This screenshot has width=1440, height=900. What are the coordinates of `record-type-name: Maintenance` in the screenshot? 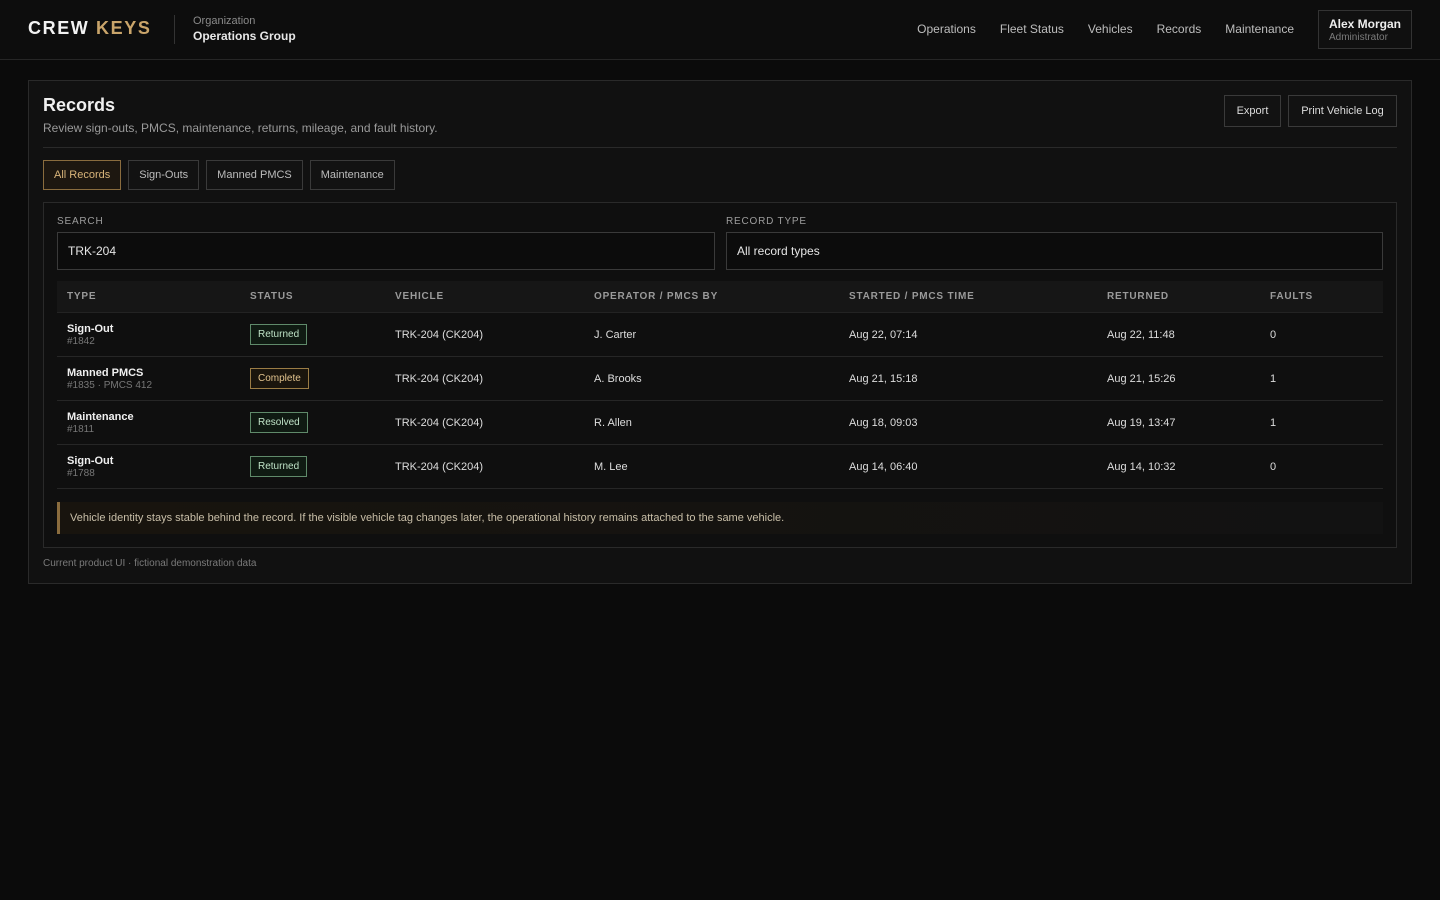 It's located at (100, 416).